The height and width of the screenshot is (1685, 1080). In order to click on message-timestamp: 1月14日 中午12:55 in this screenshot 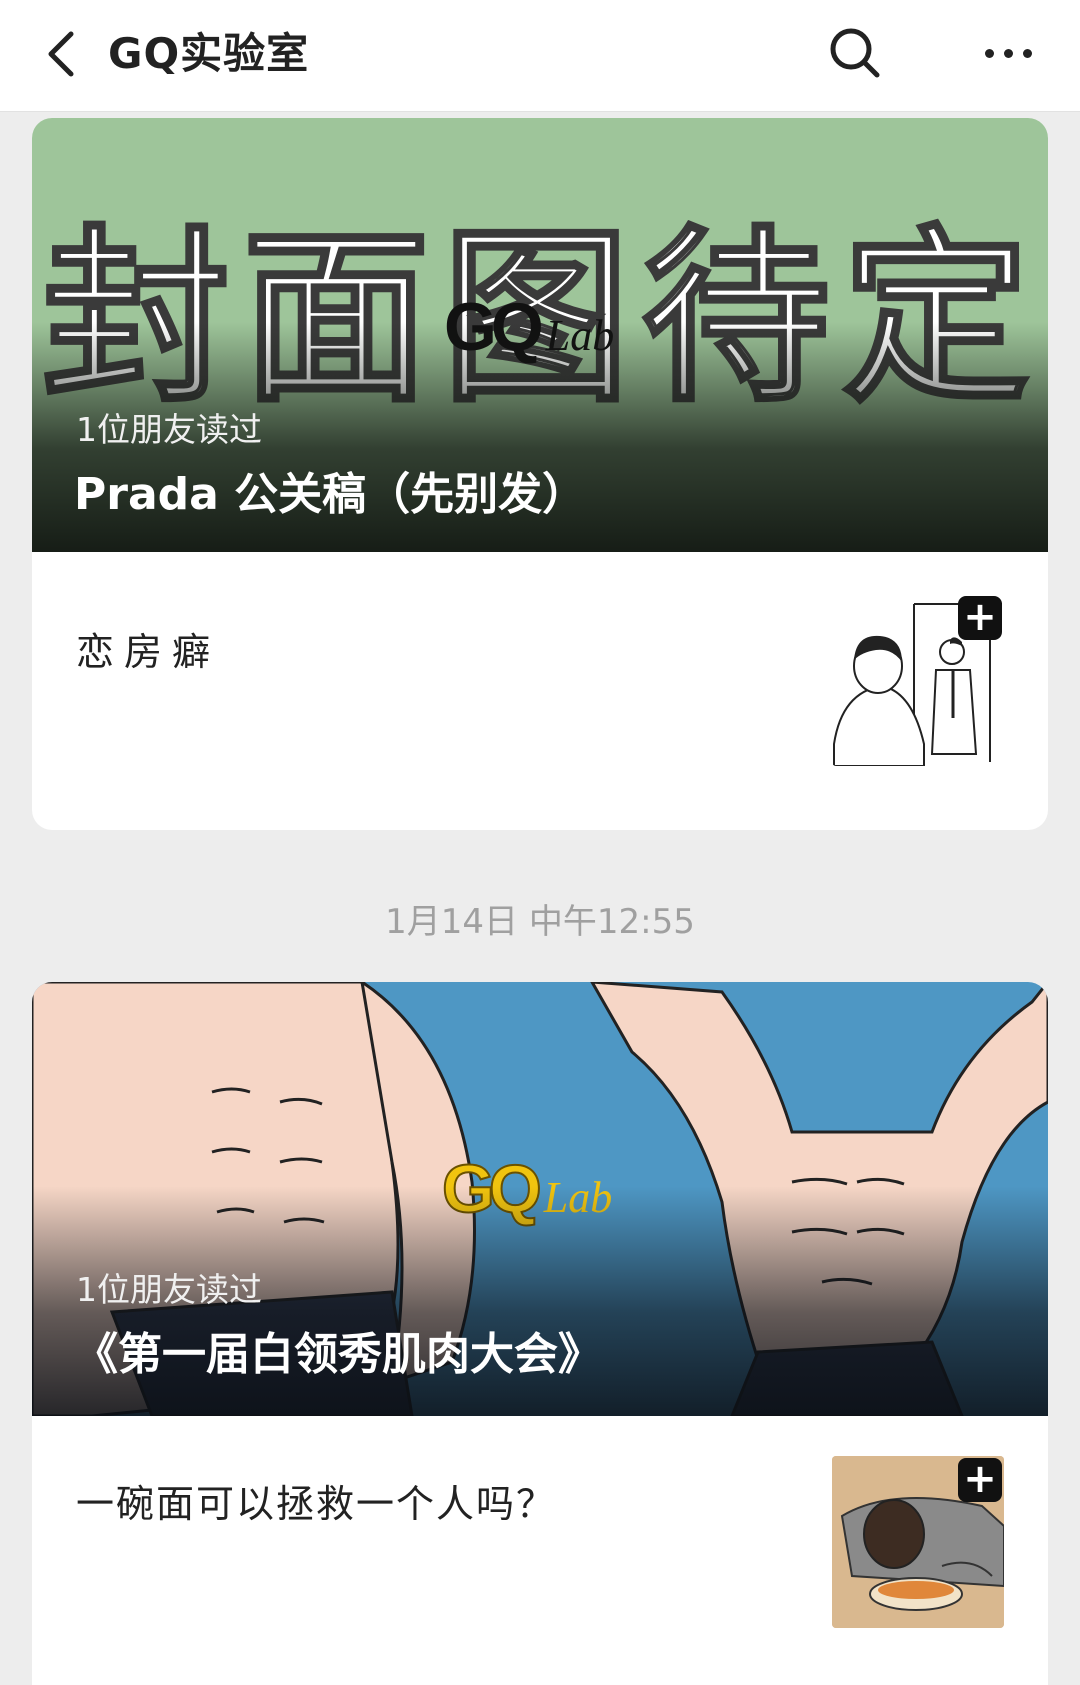, I will do `click(540, 922)`.